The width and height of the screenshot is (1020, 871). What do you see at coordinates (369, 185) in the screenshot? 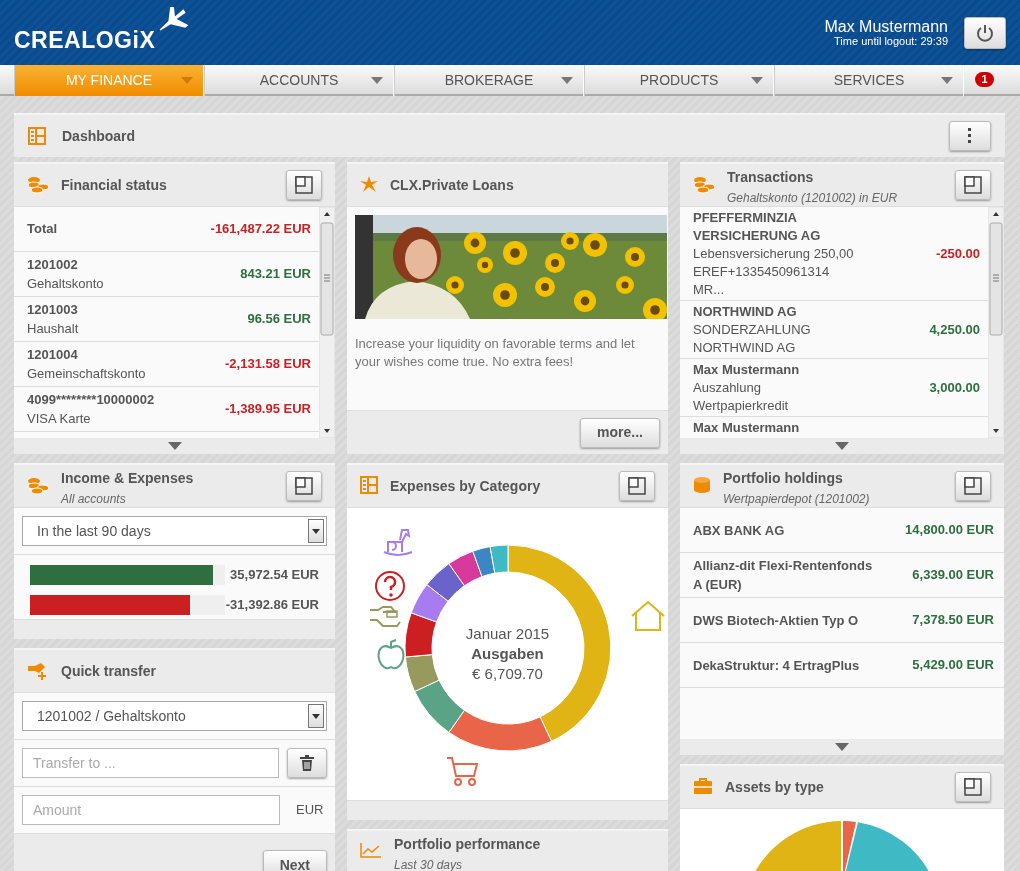
I see `star-icon` at bounding box center [369, 185].